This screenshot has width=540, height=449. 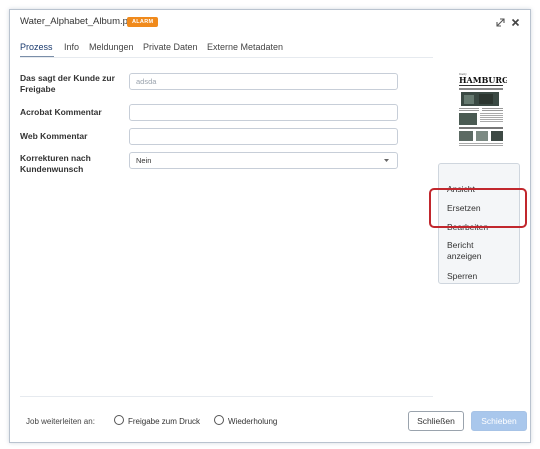 I want to click on menu-item-sperren: Sperren, so click(x=462, y=276).